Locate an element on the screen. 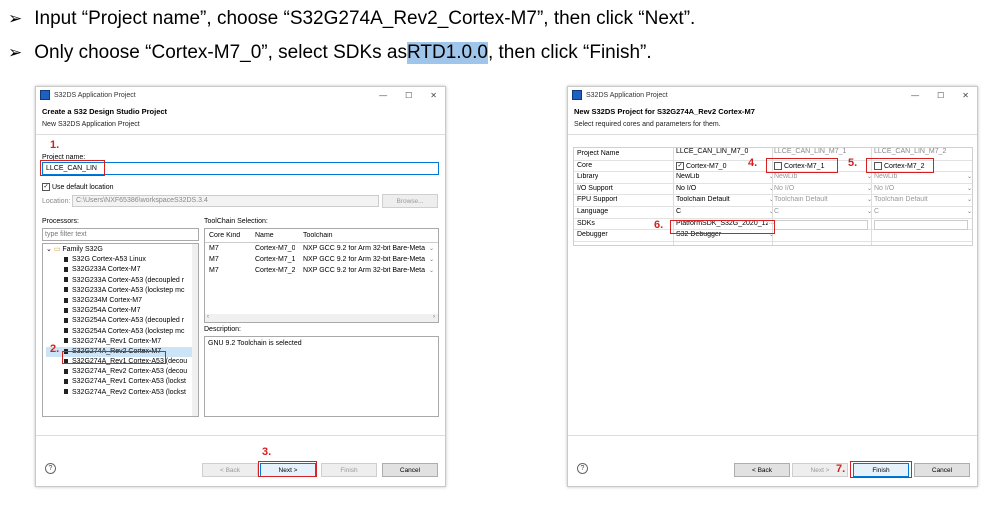  step4-label: 4. is located at coordinates (753, 163).